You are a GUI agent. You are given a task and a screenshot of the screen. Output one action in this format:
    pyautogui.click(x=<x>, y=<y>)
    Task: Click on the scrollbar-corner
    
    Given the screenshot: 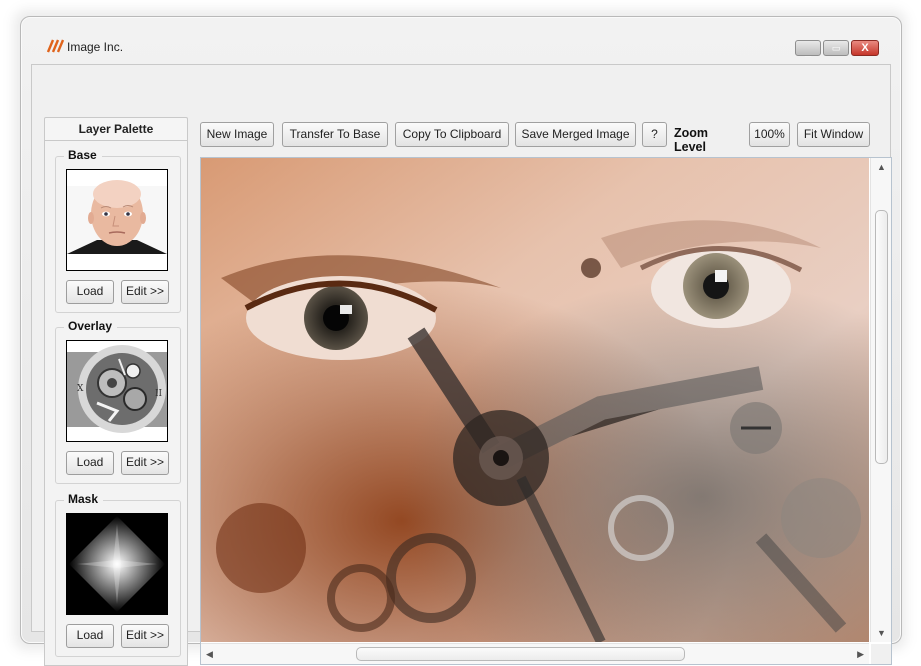 What is the action you would take?
    pyautogui.click(x=881, y=654)
    